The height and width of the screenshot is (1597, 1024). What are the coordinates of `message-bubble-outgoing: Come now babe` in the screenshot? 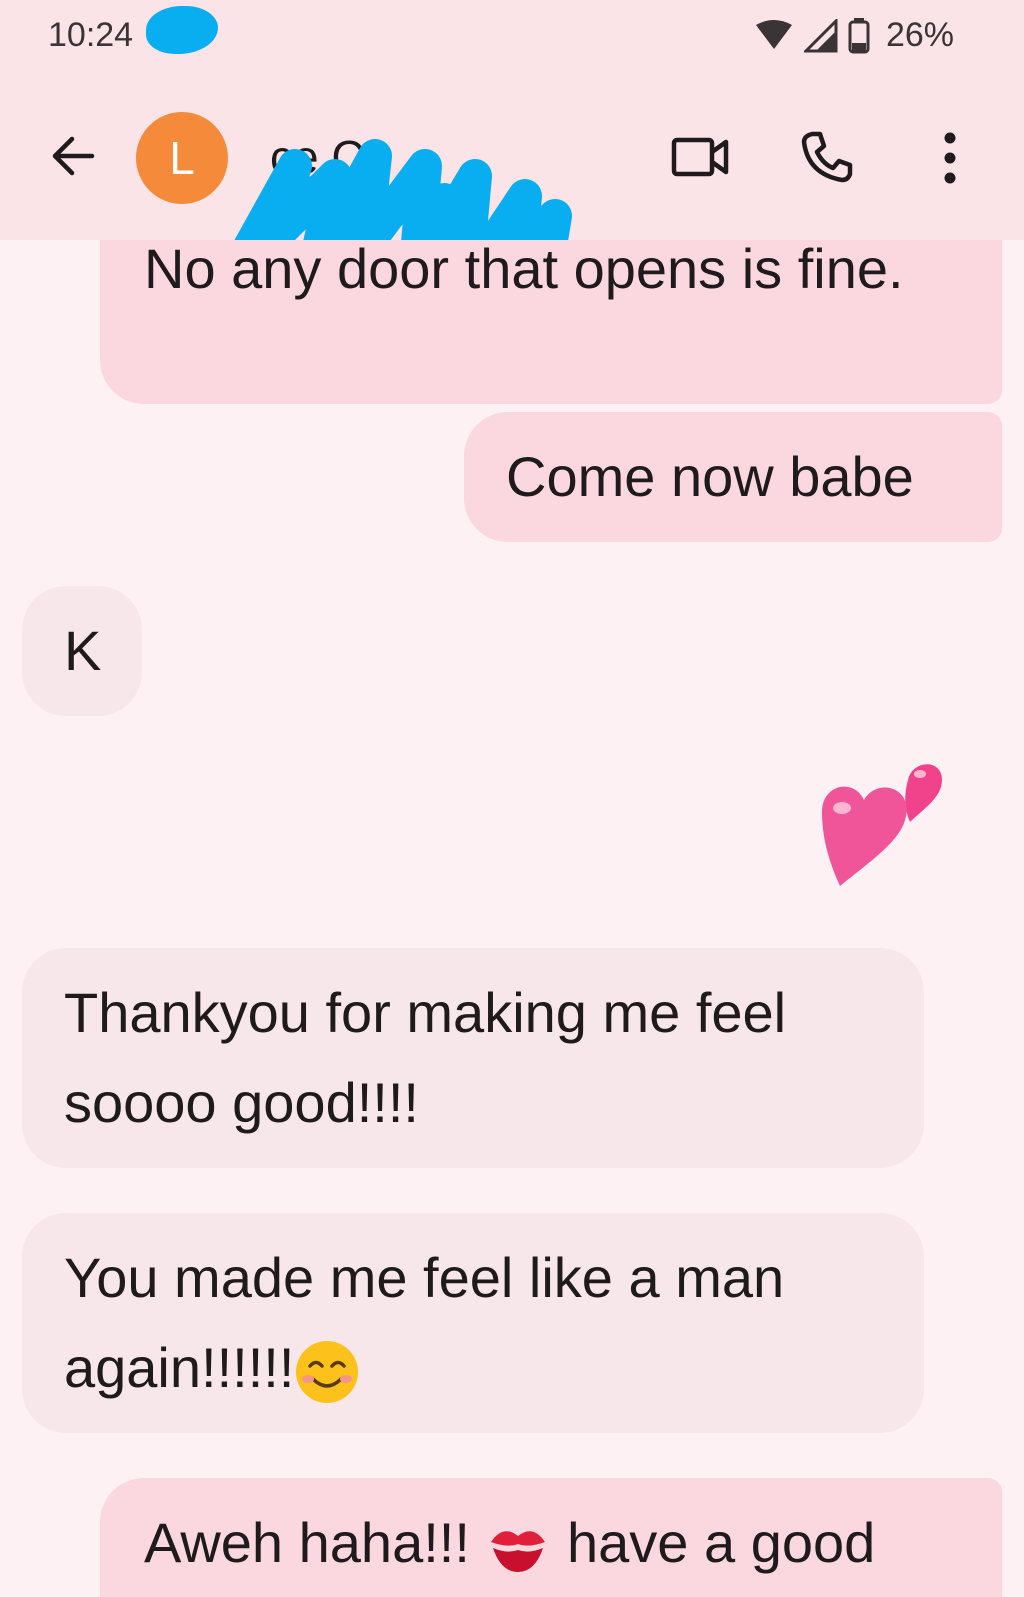 It's located at (733, 477).